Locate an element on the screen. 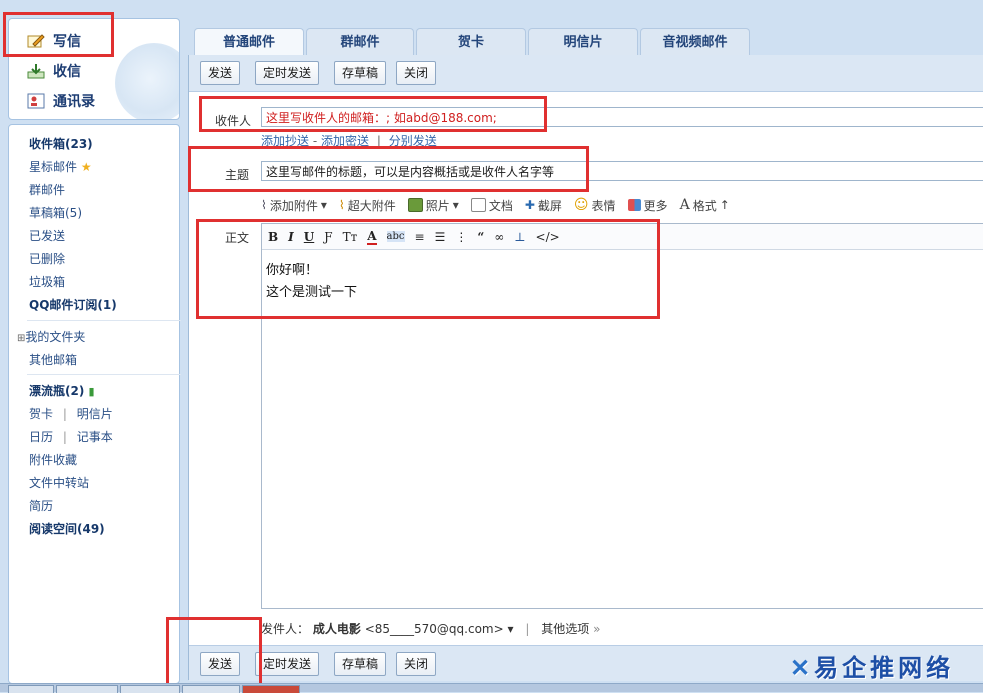 The width and height of the screenshot is (983, 693). annotation-box-recipient is located at coordinates (373, 114).